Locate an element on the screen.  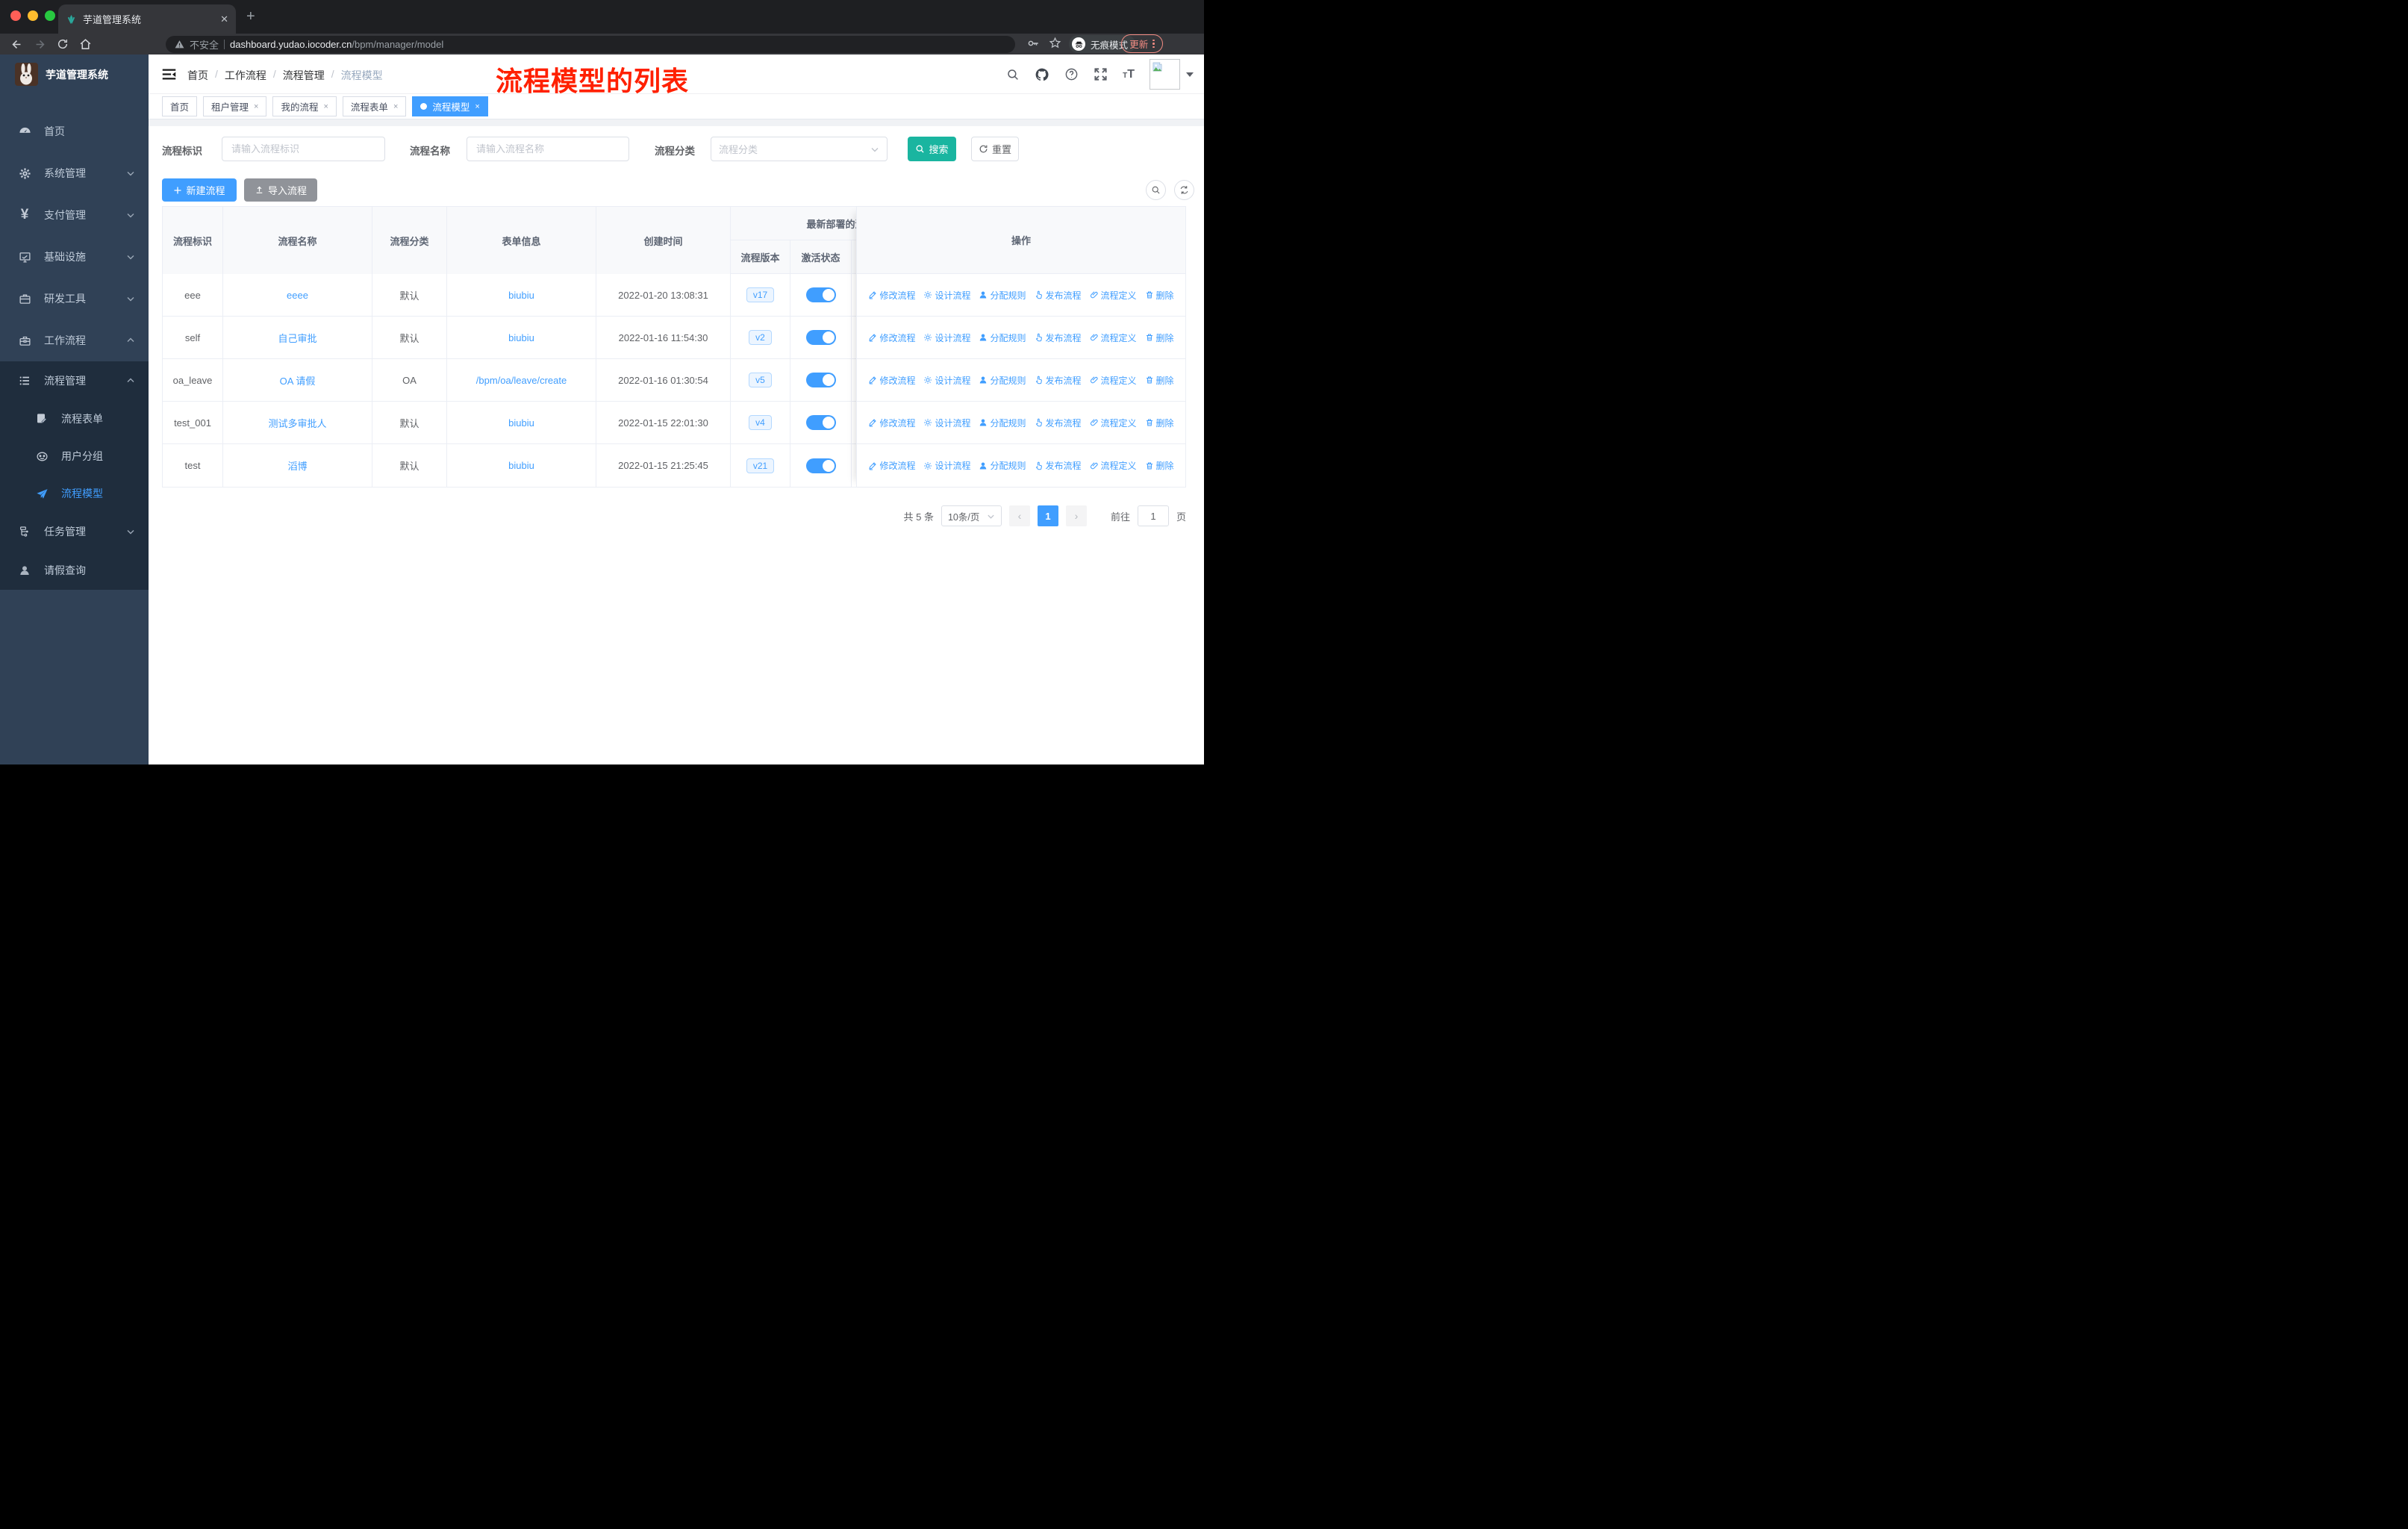
sidebar-item-process-mgmt: 流程管理 is located at coordinates (74, 381).